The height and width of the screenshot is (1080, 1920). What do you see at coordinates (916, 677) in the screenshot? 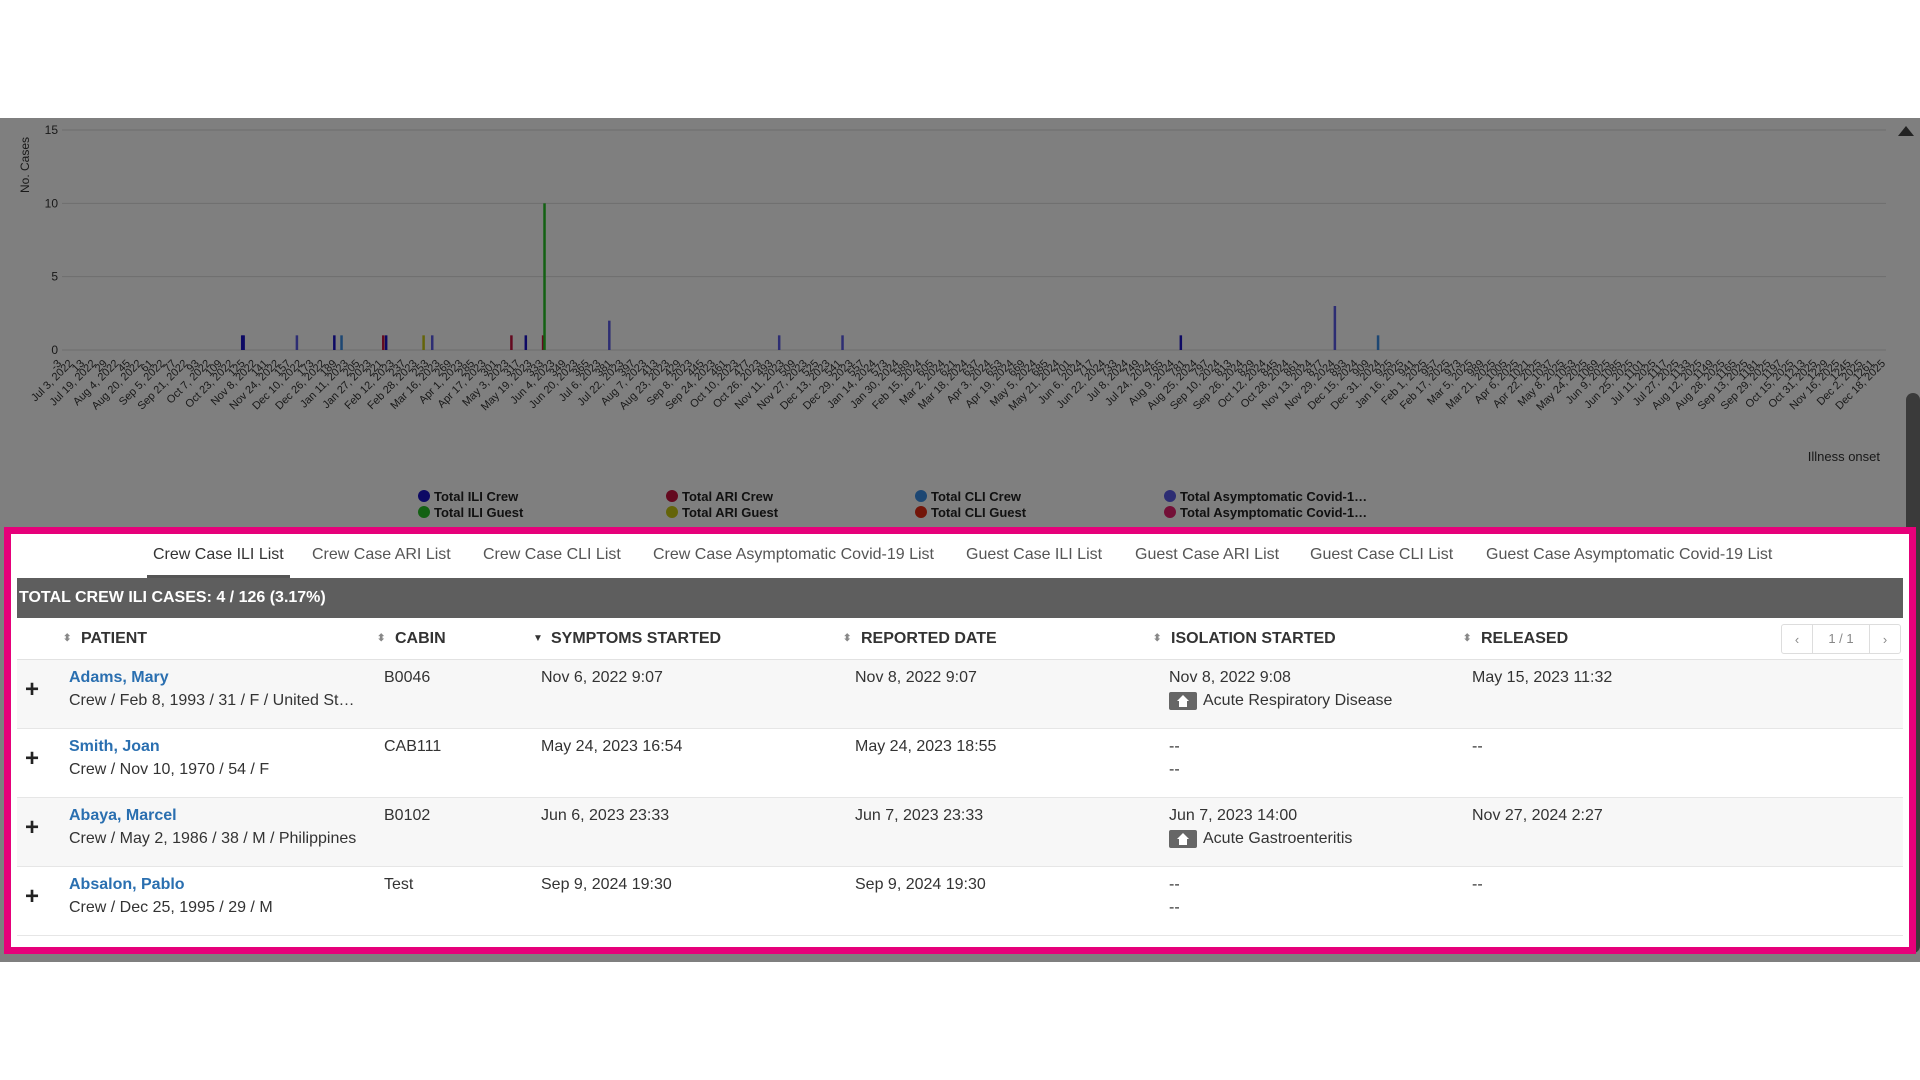
I see `reported-date-cell: Nov 8, 2022 9:07` at bounding box center [916, 677].